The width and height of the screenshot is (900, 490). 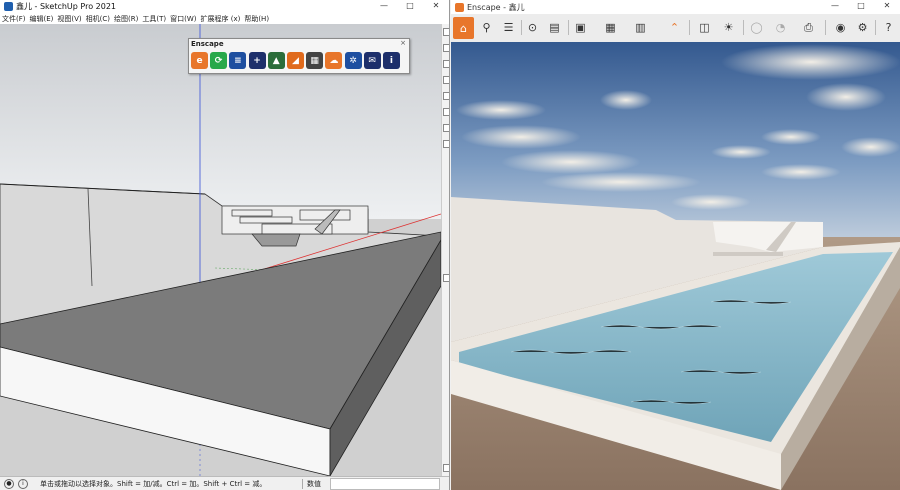 What do you see at coordinates (14, 19) in the screenshot?
I see `menu-file: 文件(F)` at bounding box center [14, 19].